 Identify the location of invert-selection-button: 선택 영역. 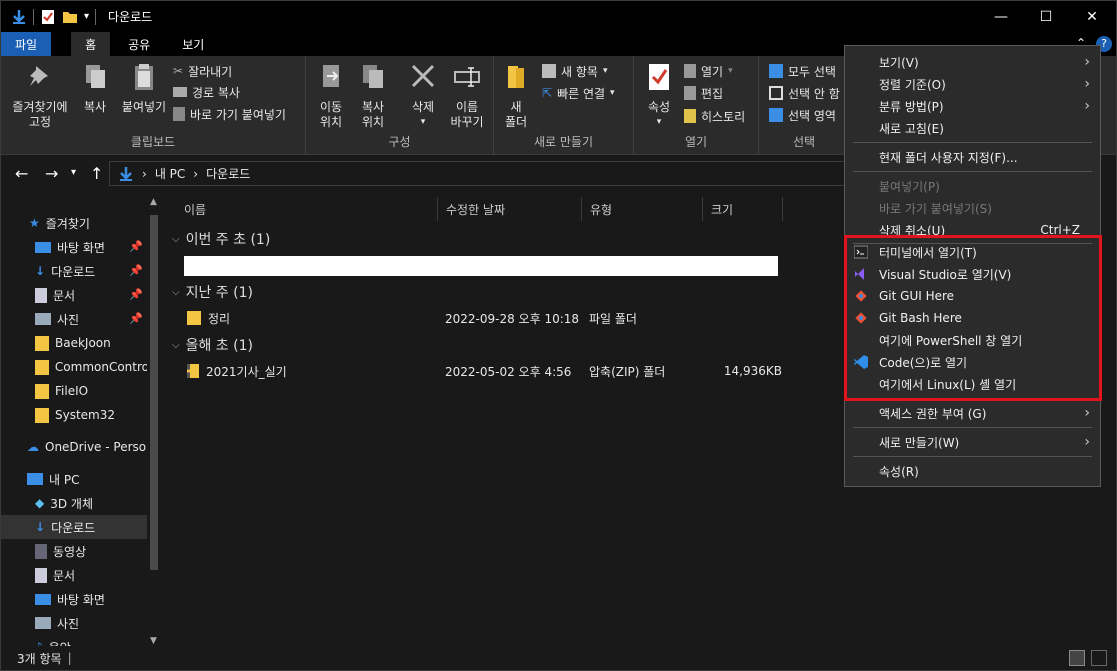
(802, 115).